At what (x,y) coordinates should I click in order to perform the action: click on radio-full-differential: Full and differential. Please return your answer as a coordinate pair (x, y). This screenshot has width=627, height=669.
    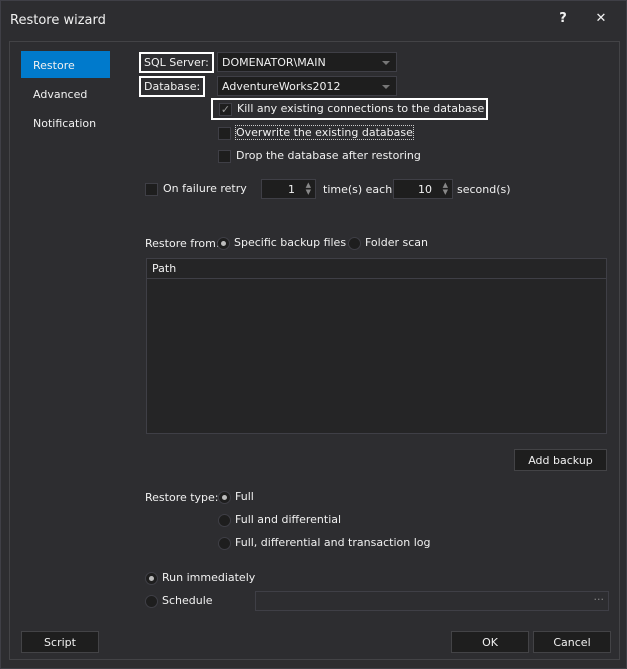
    Looking at the image, I should click on (279, 520).